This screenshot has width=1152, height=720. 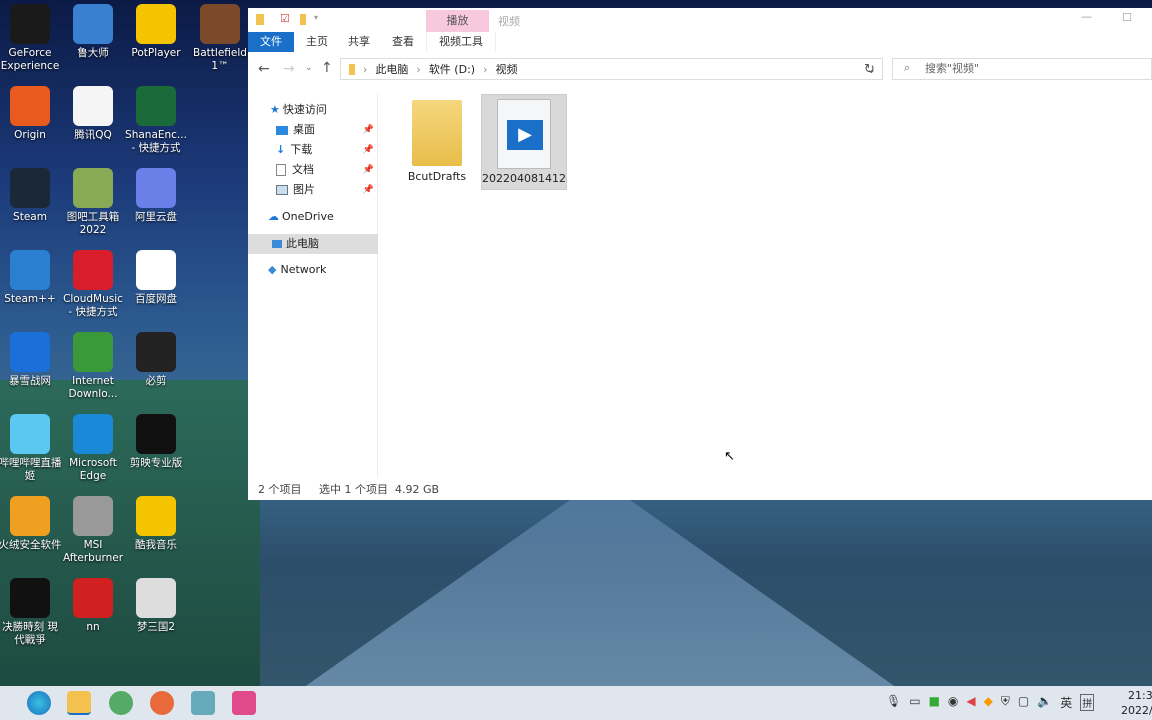 What do you see at coordinates (31, 360) in the screenshot?
I see `desktop-icon-item: 暴雪战网` at bounding box center [31, 360].